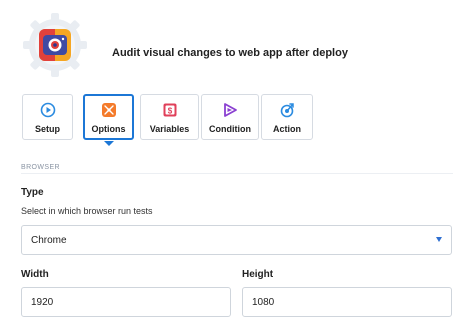  Describe the element at coordinates (237, 173) in the screenshot. I see `section-divider` at that location.